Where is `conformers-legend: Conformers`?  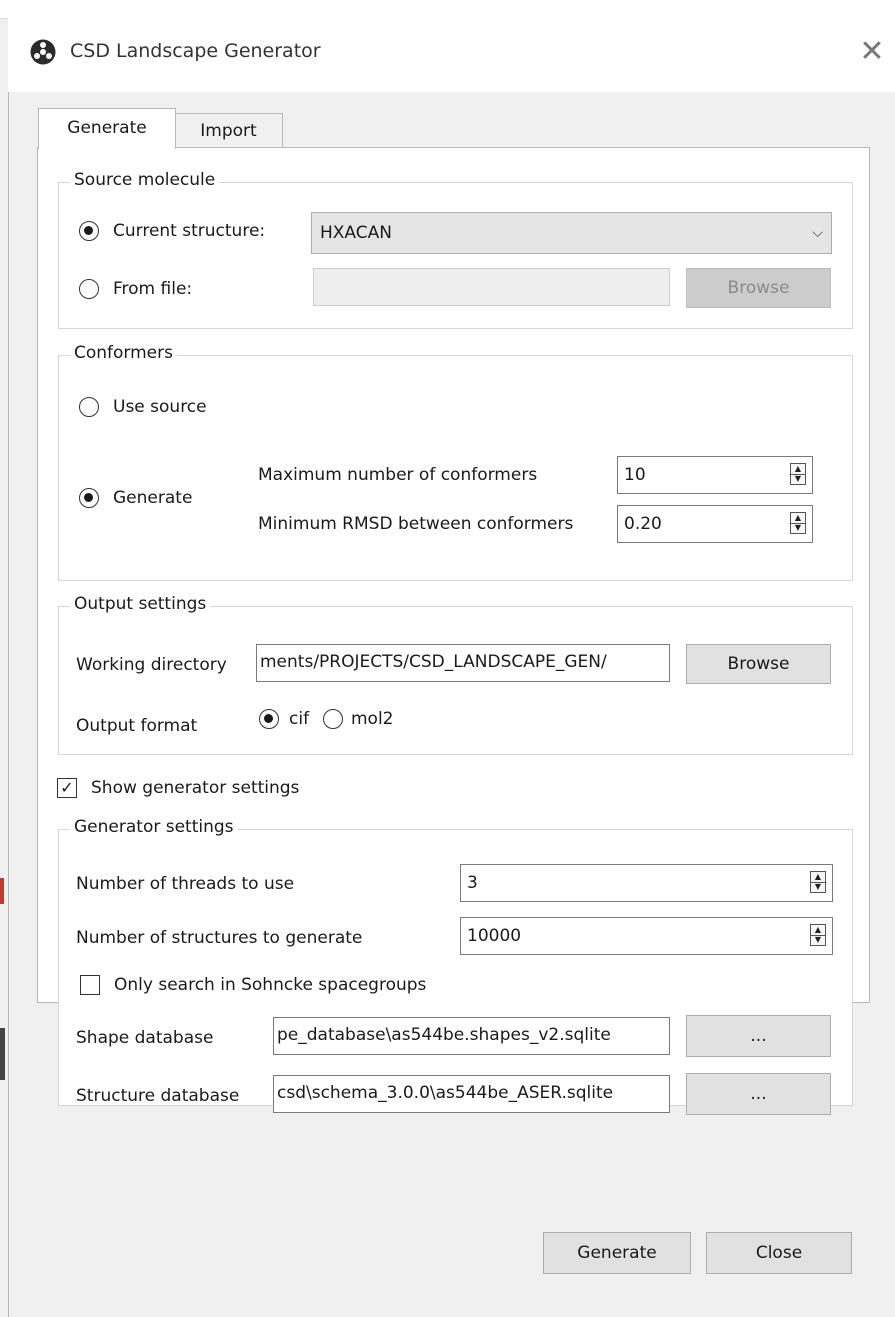
conformers-legend: Conformers is located at coordinates (123, 353).